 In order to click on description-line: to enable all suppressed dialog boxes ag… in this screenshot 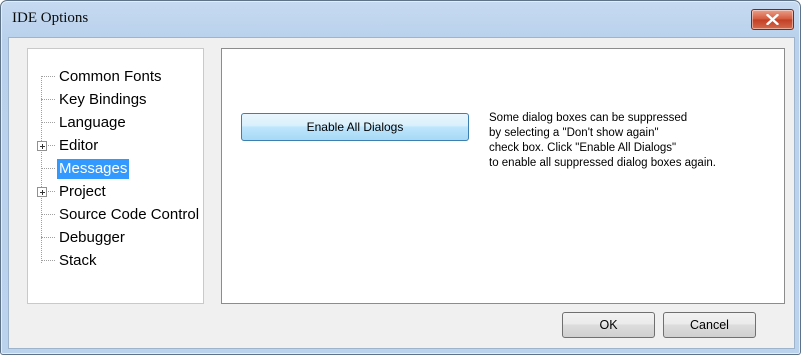, I will do `click(602, 163)`.